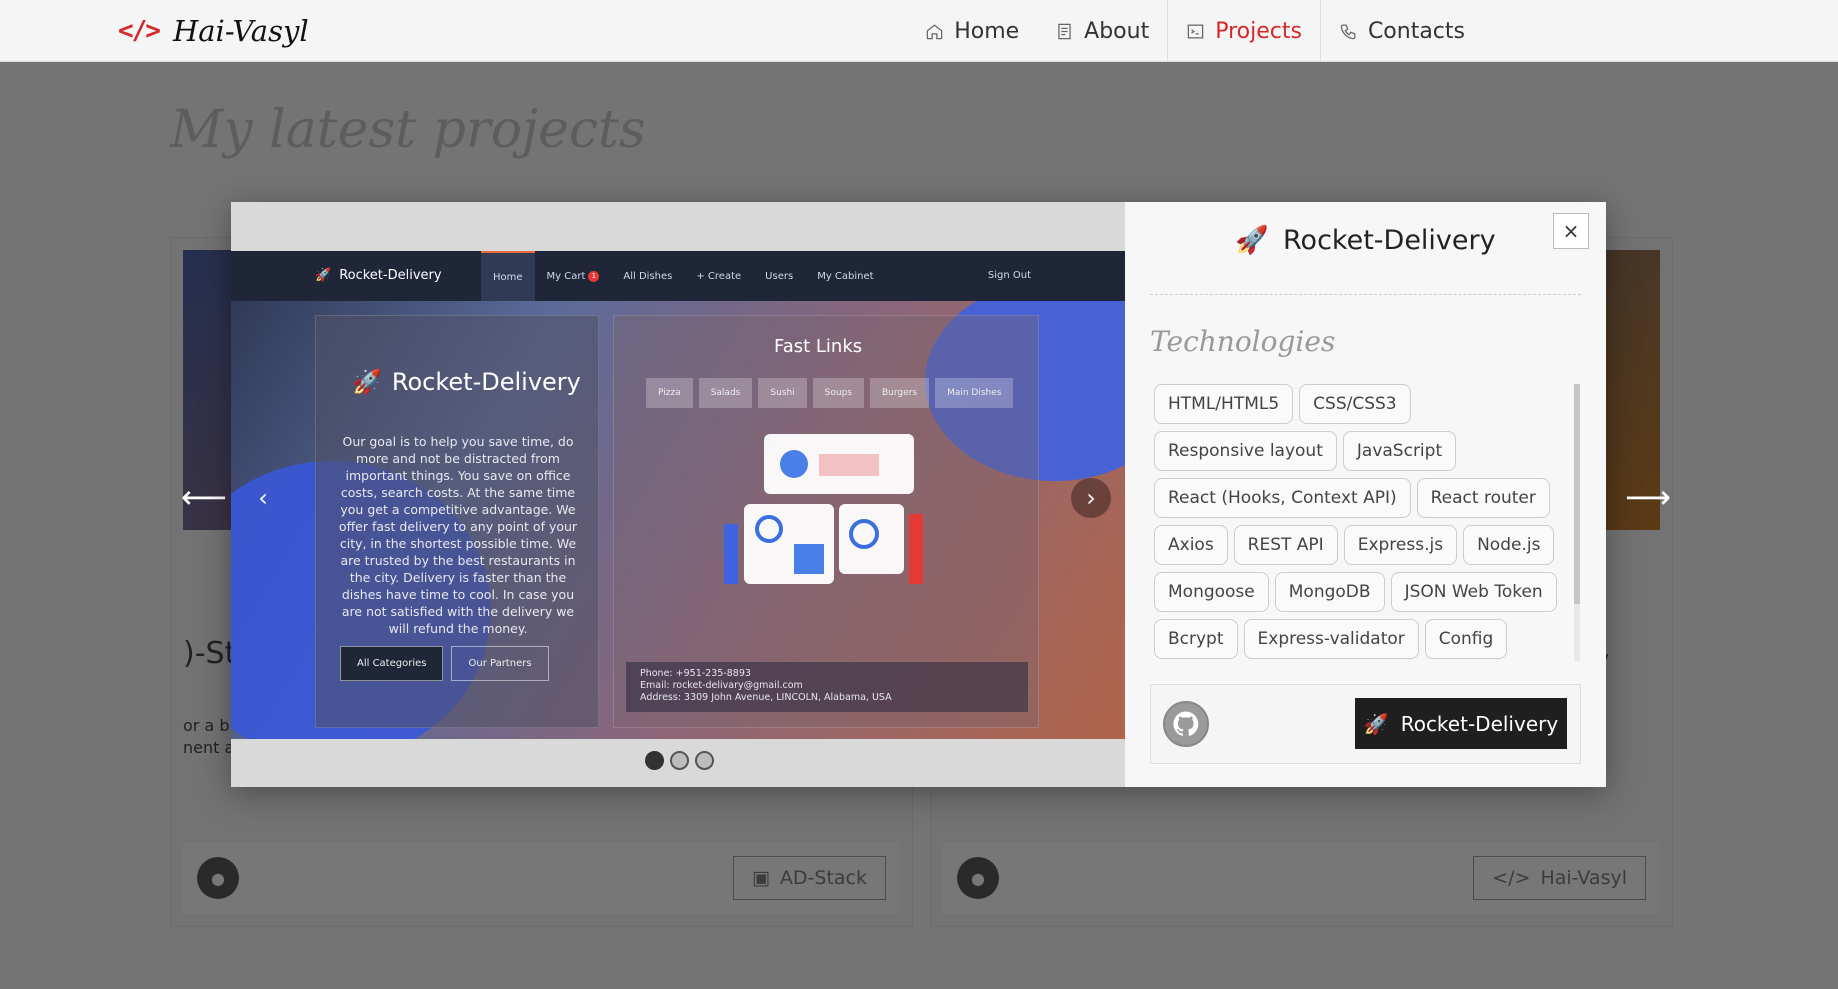 The image size is (1838, 989). I want to click on technology-tag: Express-validator, so click(1331, 639).